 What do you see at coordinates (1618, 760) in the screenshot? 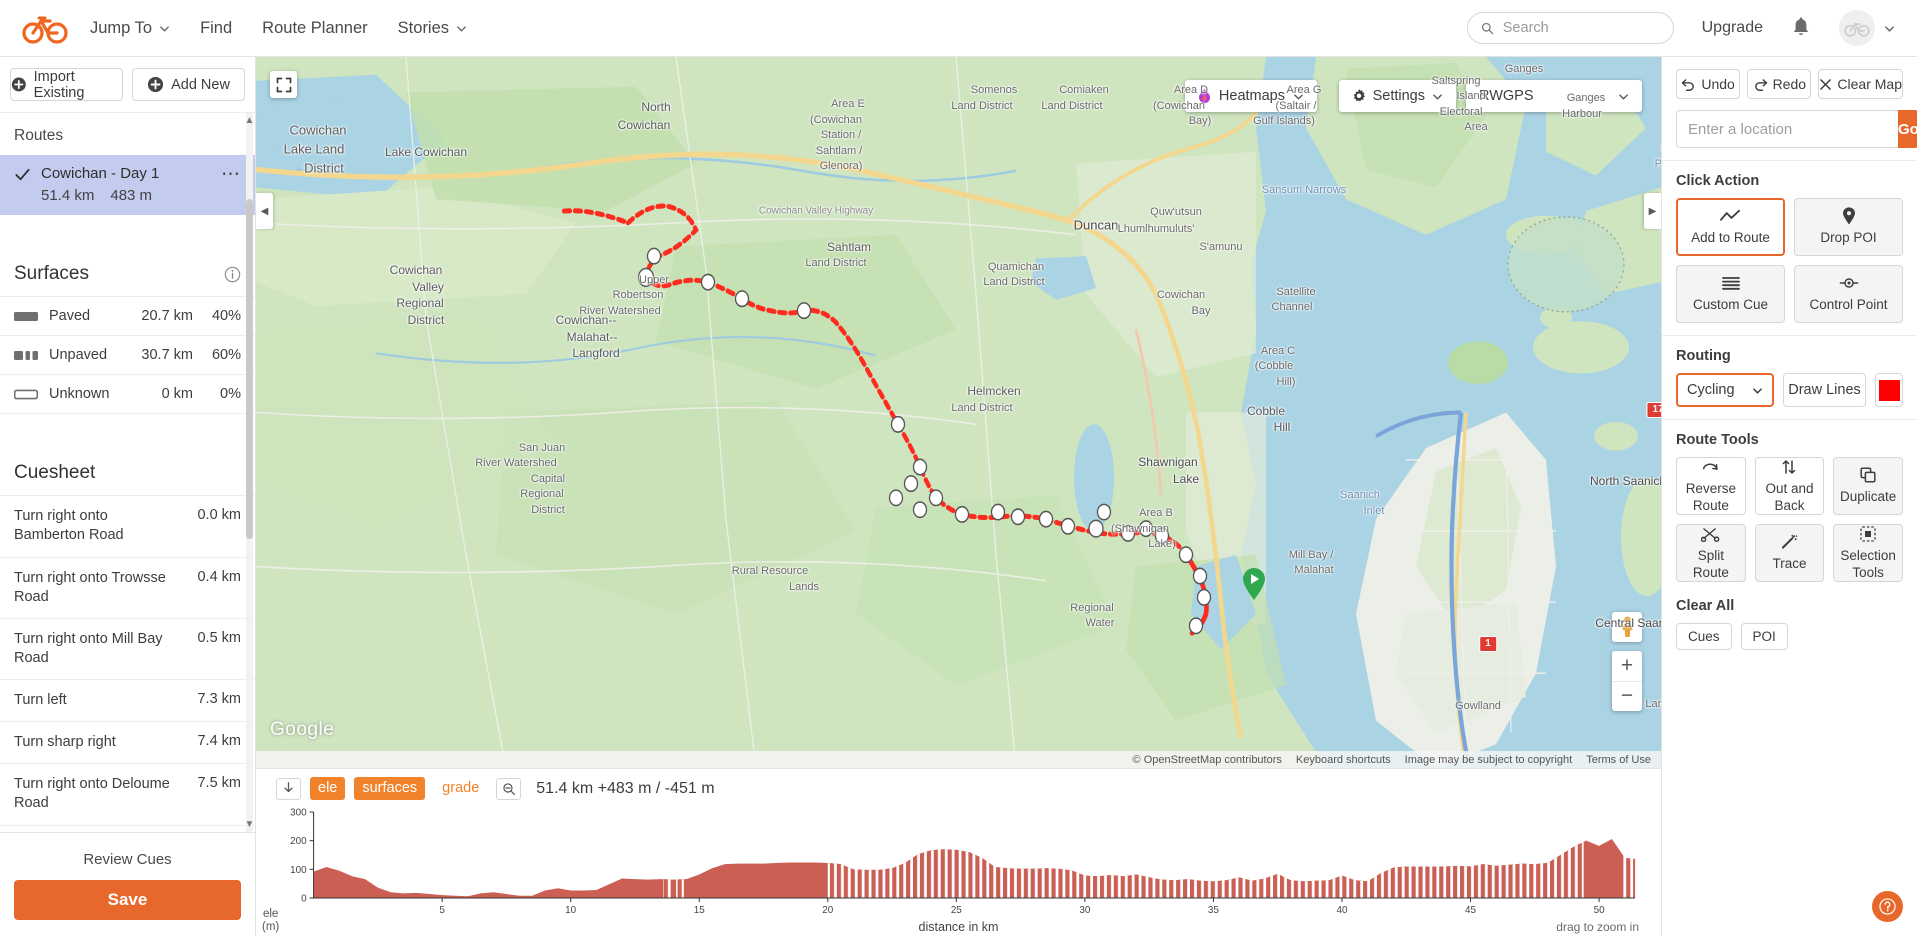
I see `terms-of-use-link: Terms of Use` at bounding box center [1618, 760].